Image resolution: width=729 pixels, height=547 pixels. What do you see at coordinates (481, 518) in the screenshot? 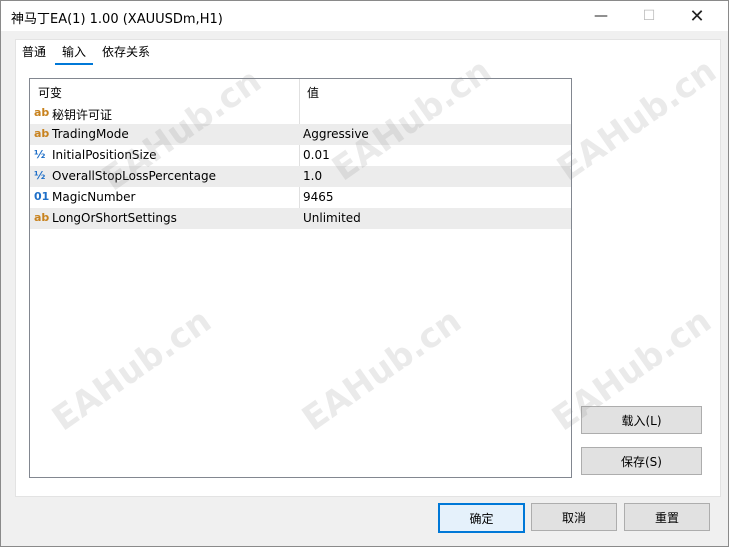
I see `ok-button: 确定` at bounding box center [481, 518].